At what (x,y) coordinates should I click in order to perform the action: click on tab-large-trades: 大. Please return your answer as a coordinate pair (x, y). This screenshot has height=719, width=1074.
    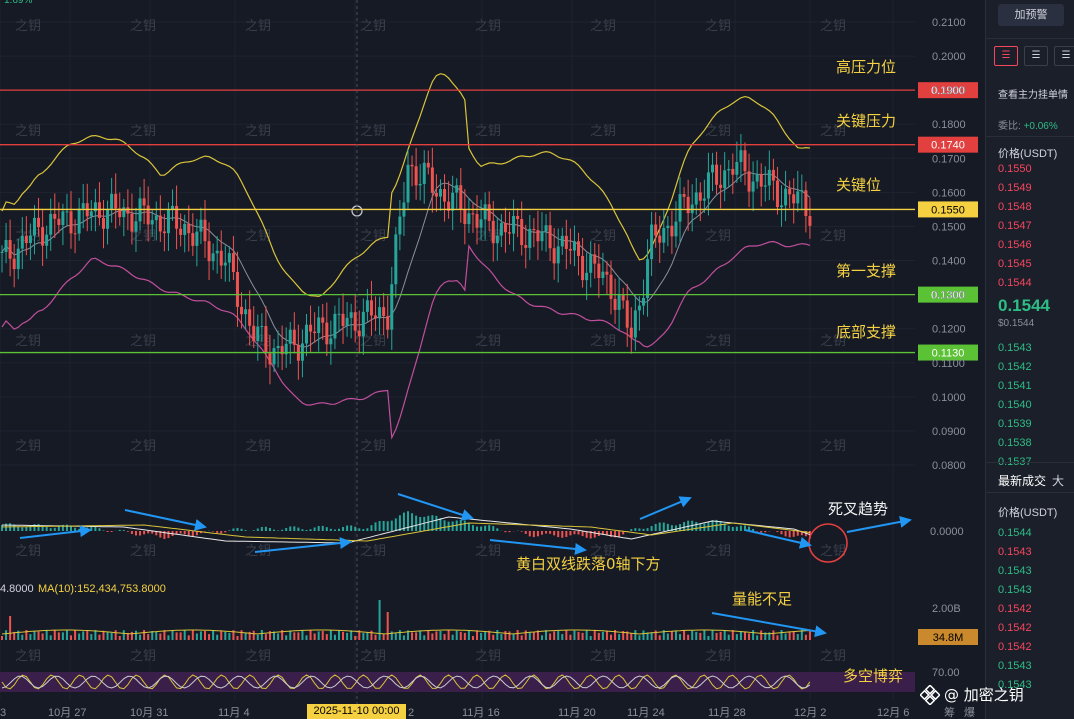
    Looking at the image, I should click on (1058, 480).